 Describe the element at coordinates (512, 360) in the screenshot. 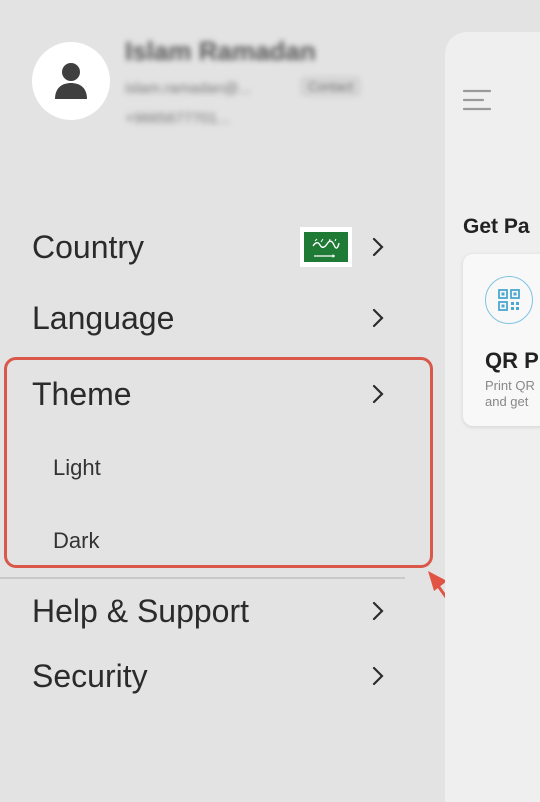

I see `card-title: QR P` at that location.